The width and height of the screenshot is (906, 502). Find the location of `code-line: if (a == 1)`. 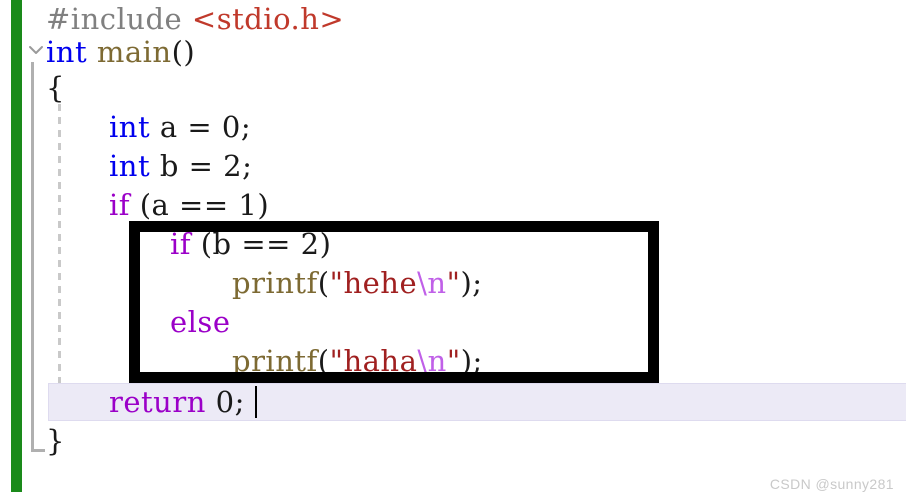

code-line: if (a == 1) is located at coordinates (189, 205).